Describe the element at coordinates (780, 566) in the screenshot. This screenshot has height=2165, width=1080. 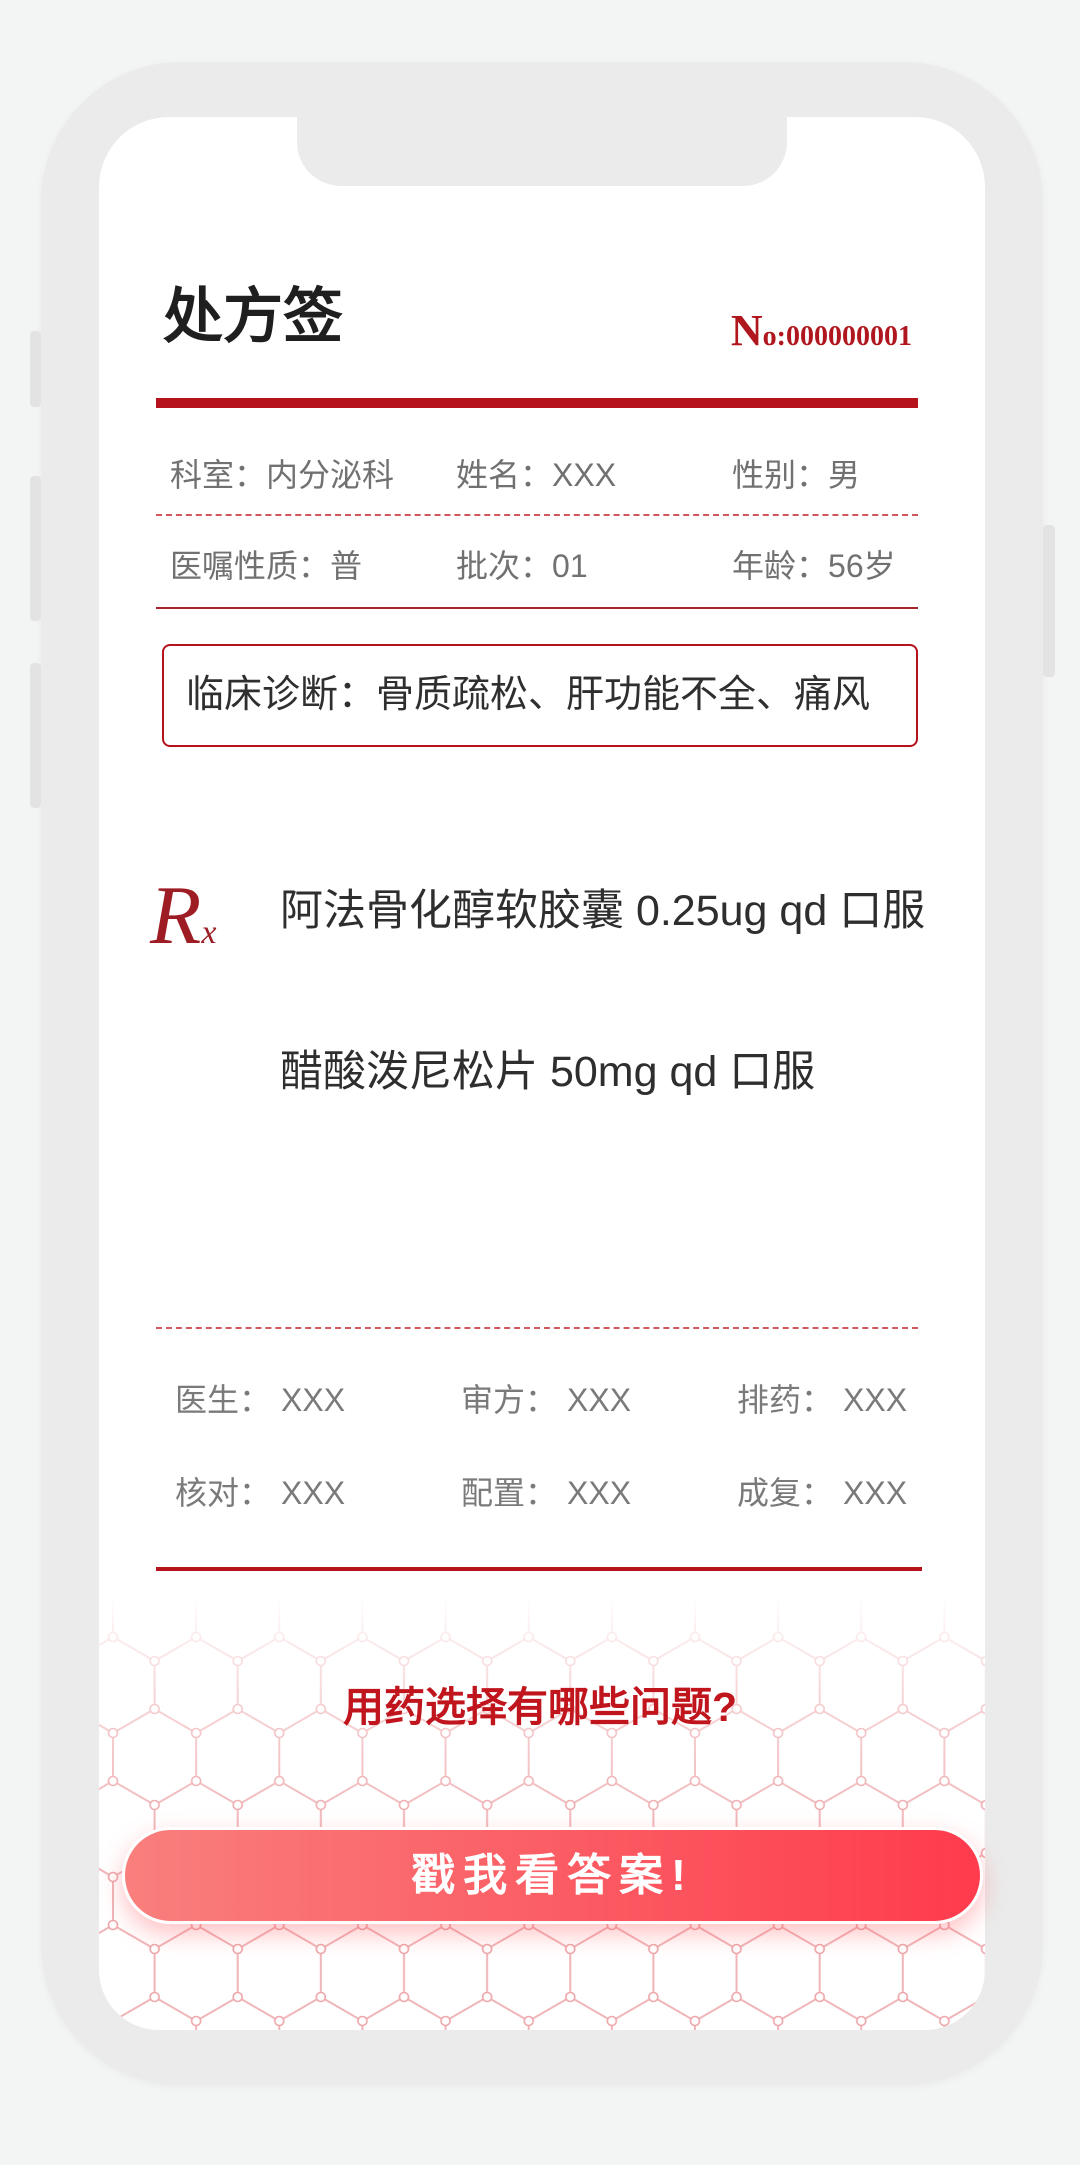
I see `age-label: 年龄：` at that location.